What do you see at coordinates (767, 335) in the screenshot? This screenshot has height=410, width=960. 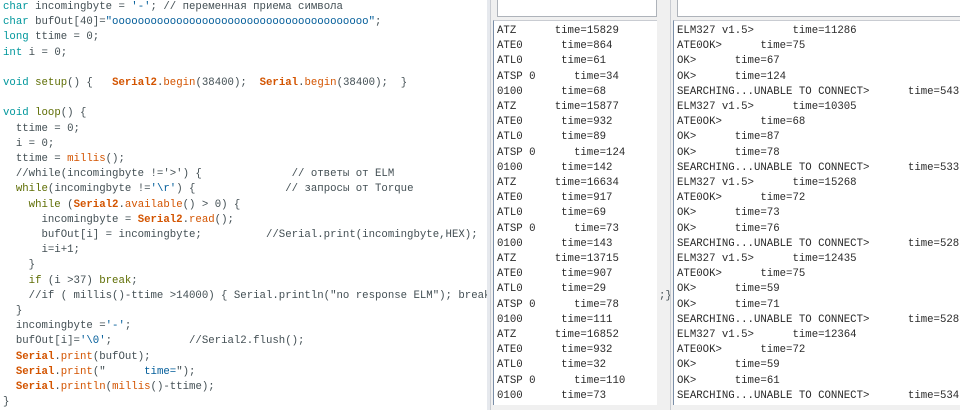 I see `serial-line: ELM327 v1.5> time=12364` at bounding box center [767, 335].